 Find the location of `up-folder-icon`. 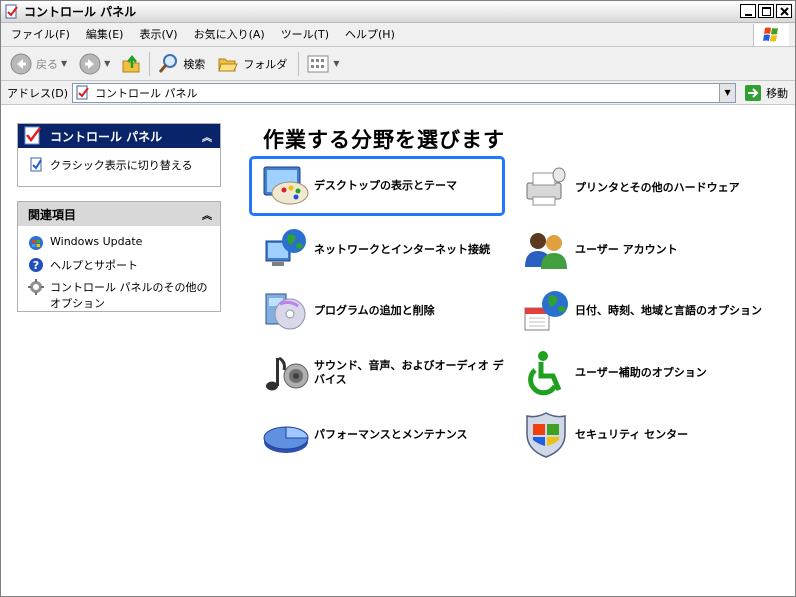

up-folder-icon is located at coordinates (131, 63).